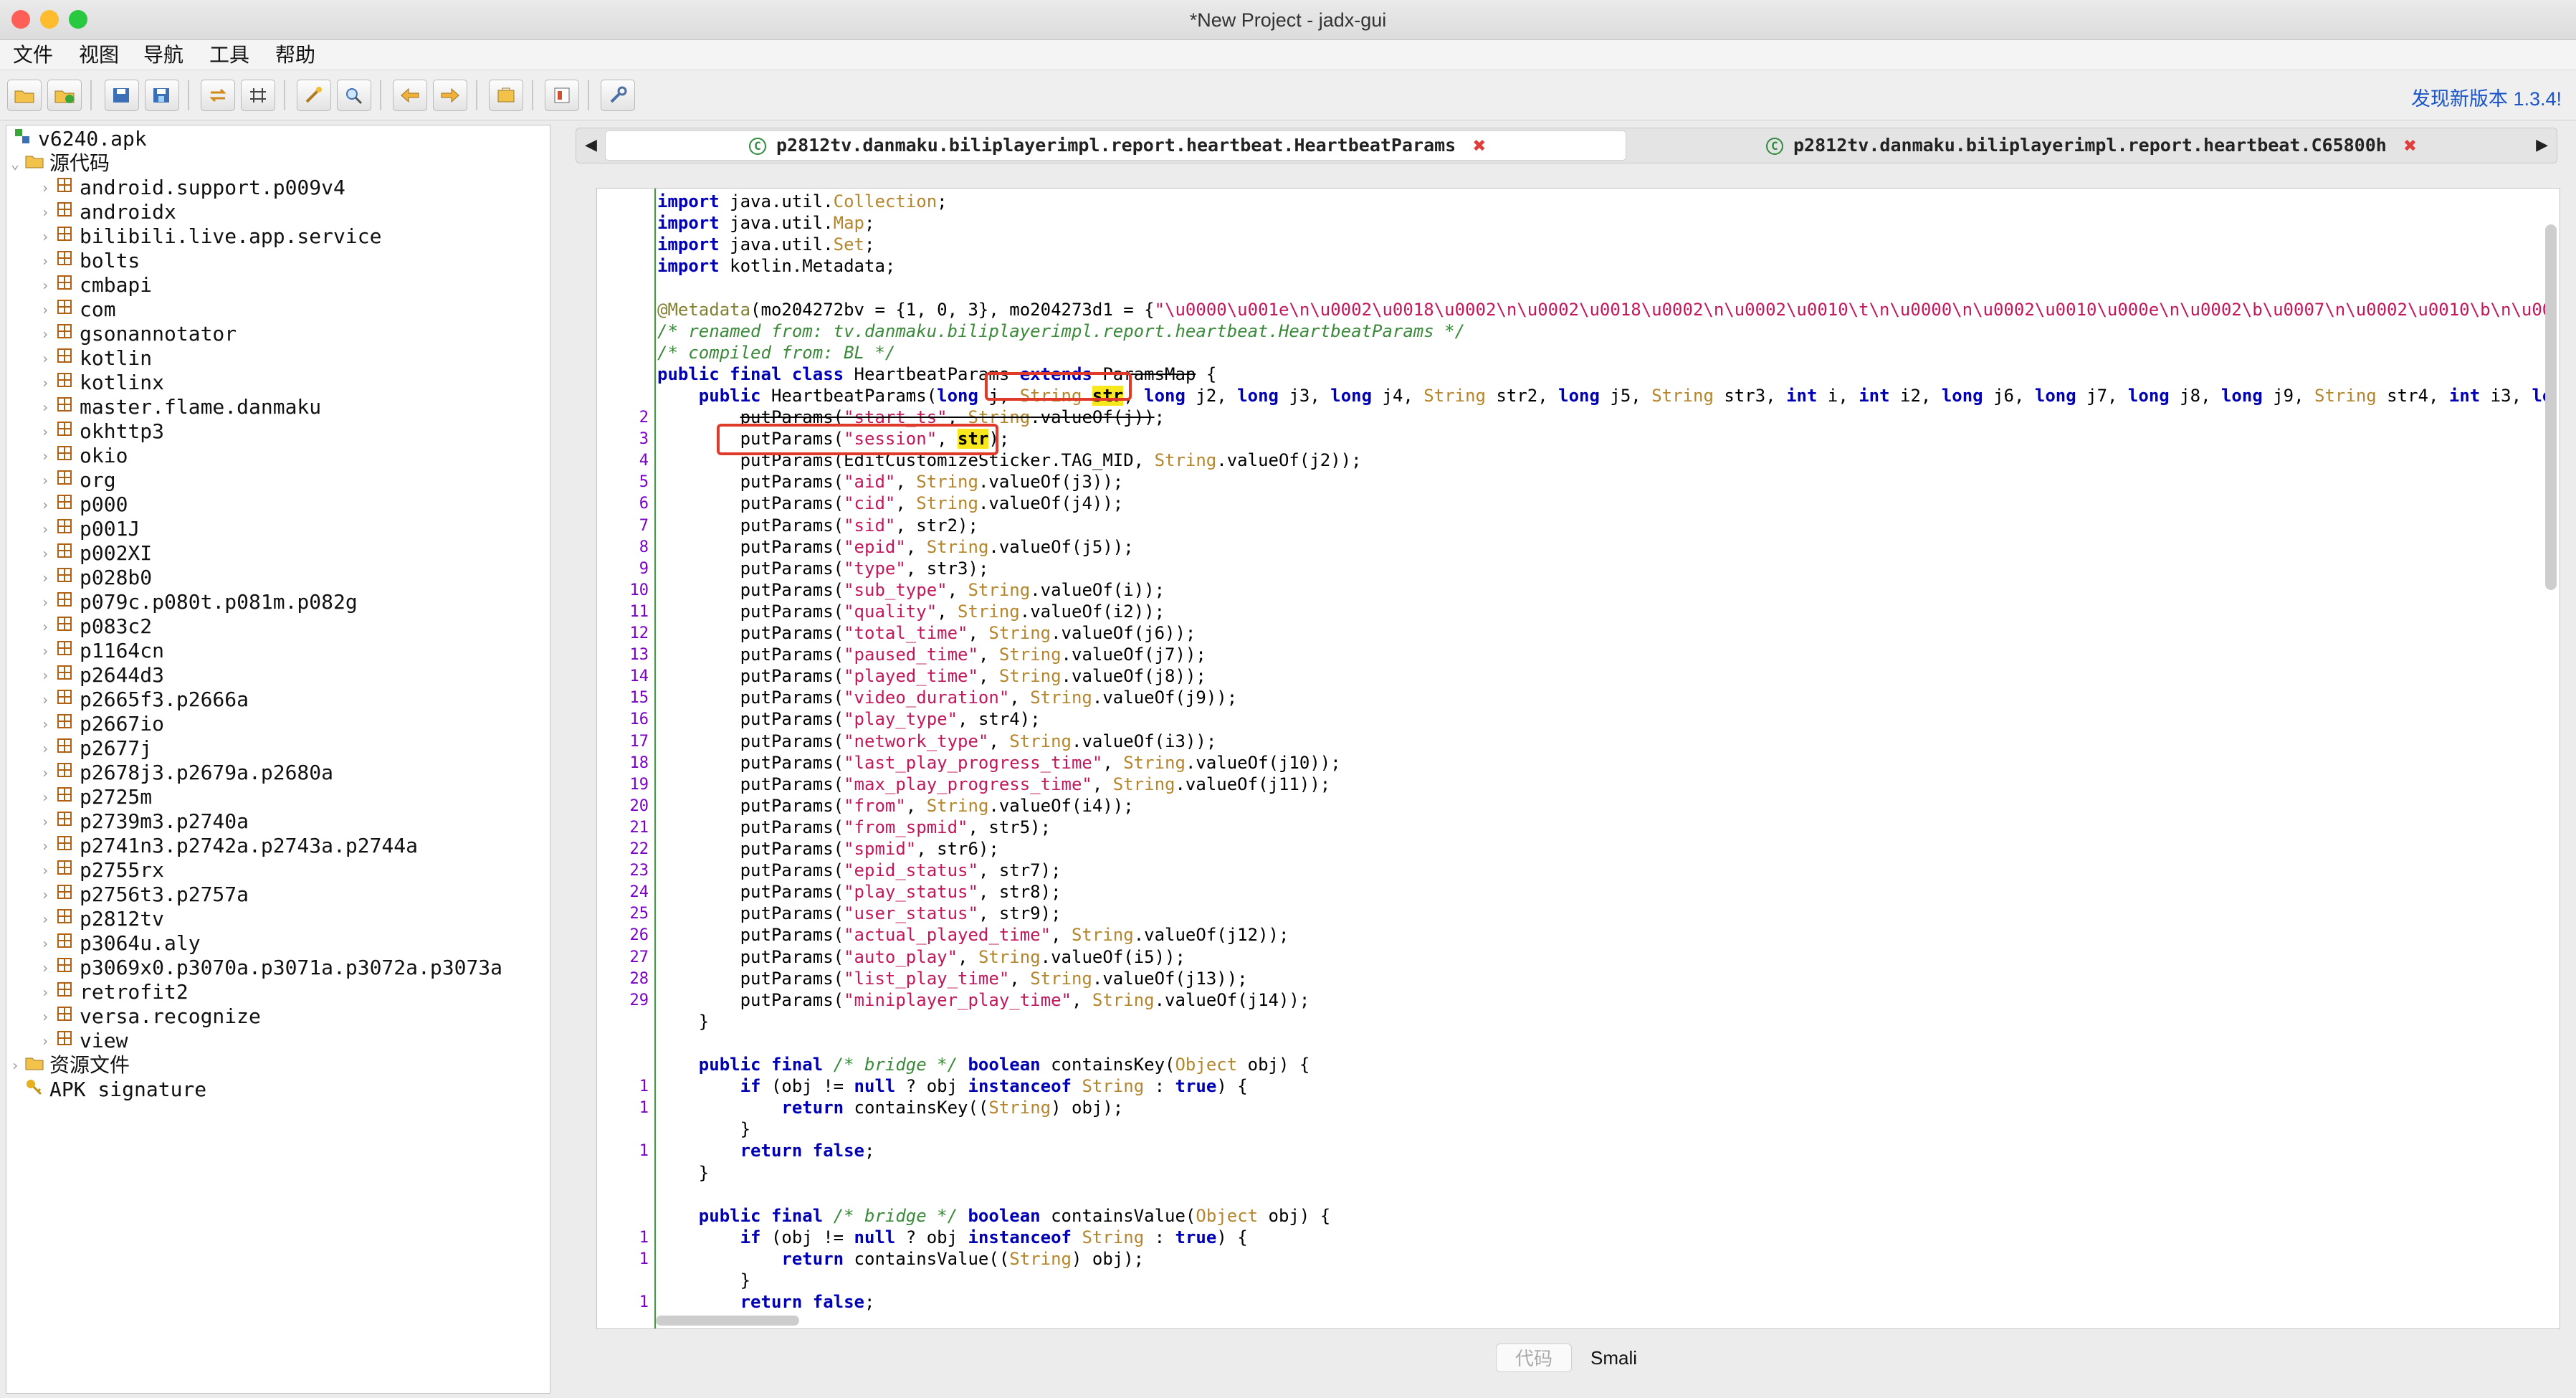 Image resolution: width=2576 pixels, height=1398 pixels. Describe the element at coordinates (278, 700) in the screenshot. I see `tree-item-package: › p2665f3.p2666a` at that location.